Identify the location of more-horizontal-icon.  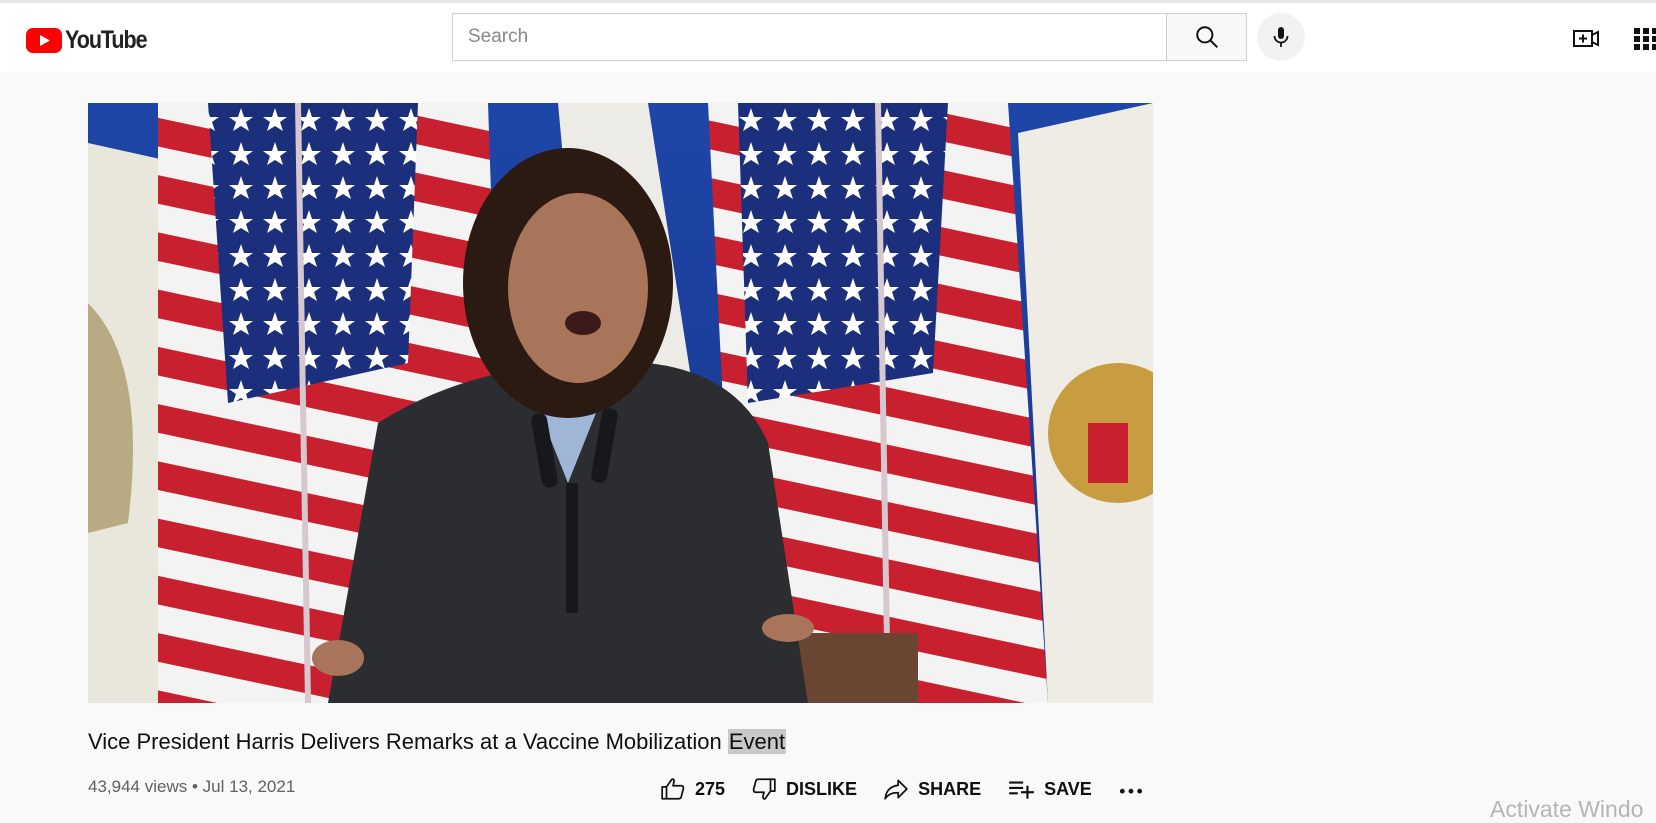
(1130, 791).